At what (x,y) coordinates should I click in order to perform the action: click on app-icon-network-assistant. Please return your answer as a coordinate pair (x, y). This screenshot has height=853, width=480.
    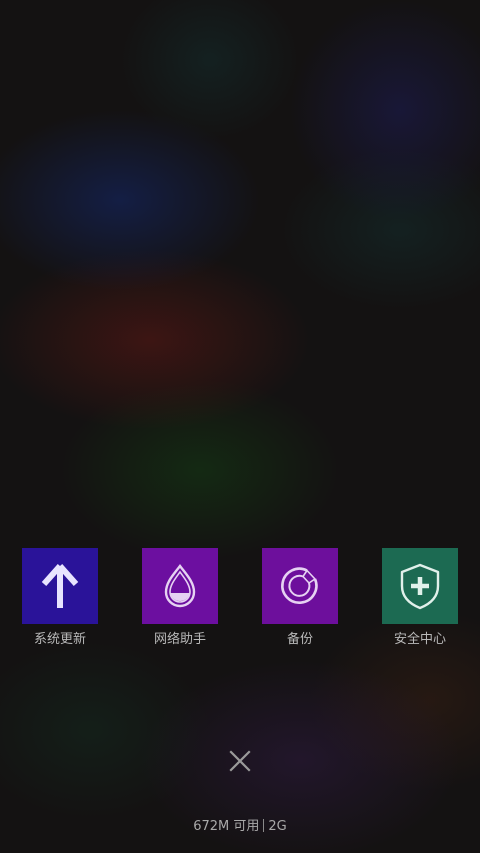
    Looking at the image, I should click on (180, 586).